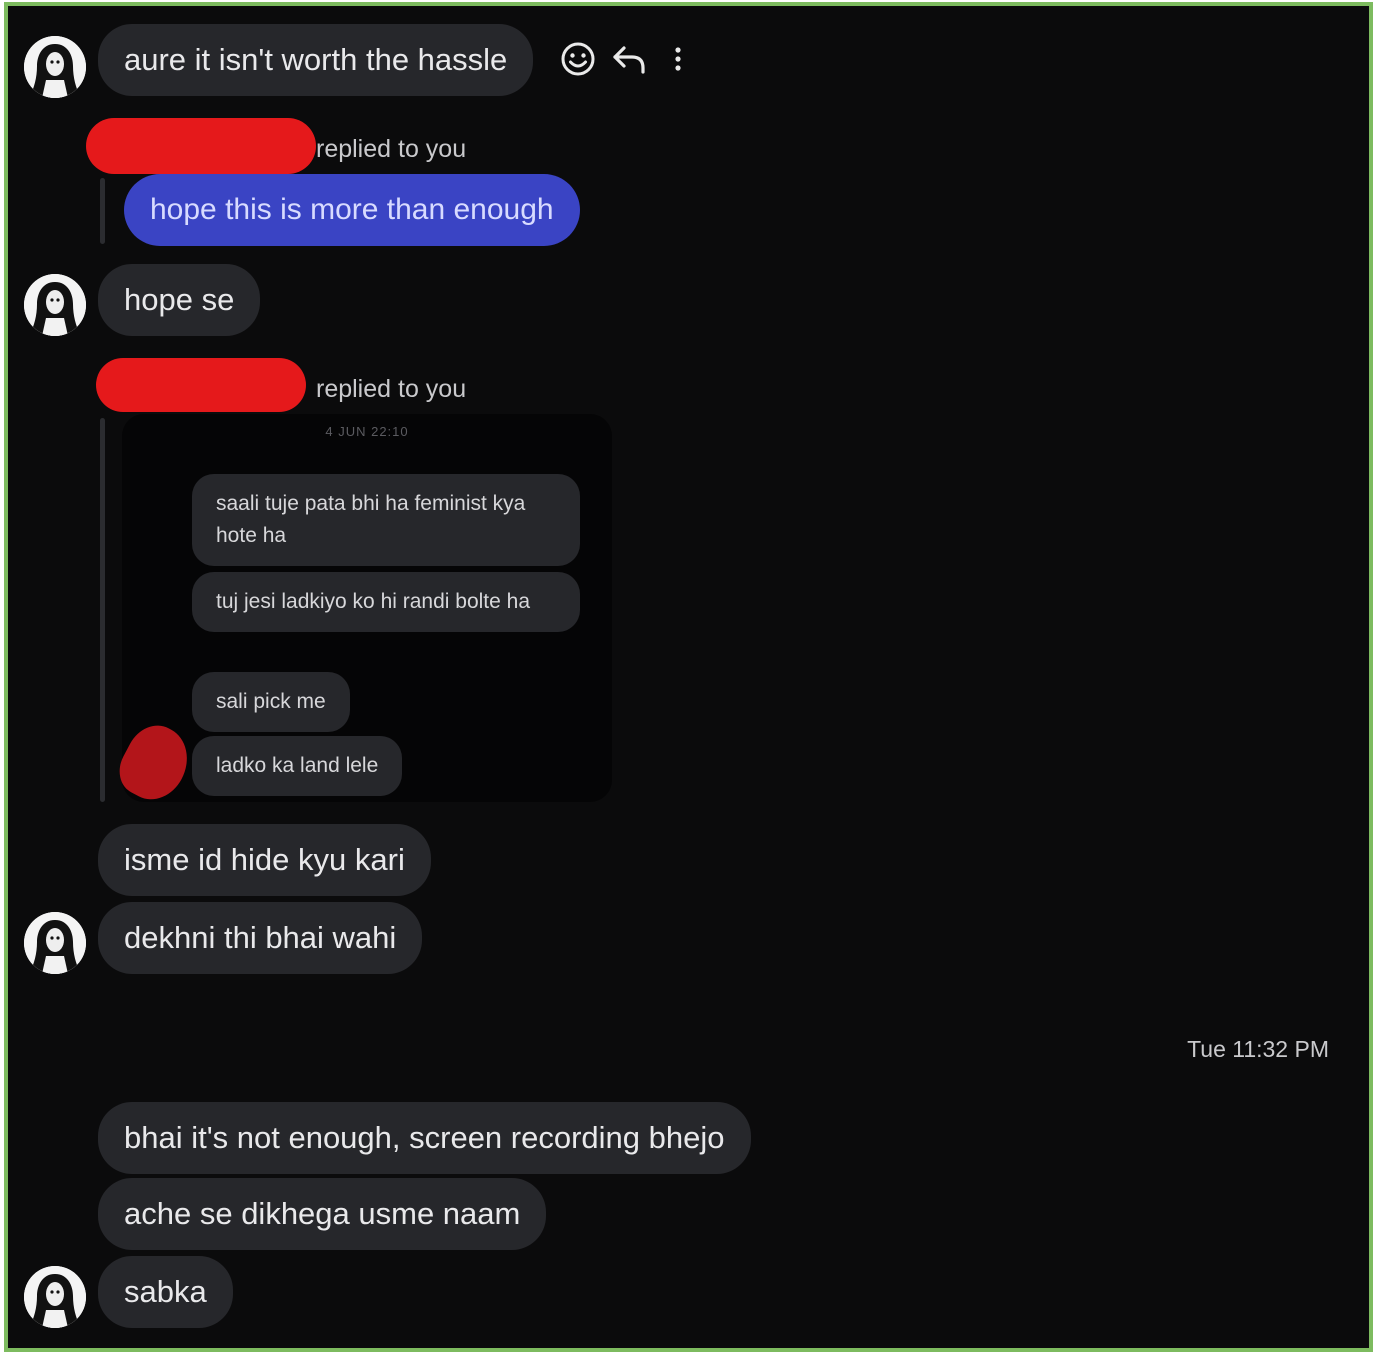 The image size is (1381, 1354). Describe the element at coordinates (297, 766) in the screenshot. I see `screenshot-message: ladko ka land lele` at that location.